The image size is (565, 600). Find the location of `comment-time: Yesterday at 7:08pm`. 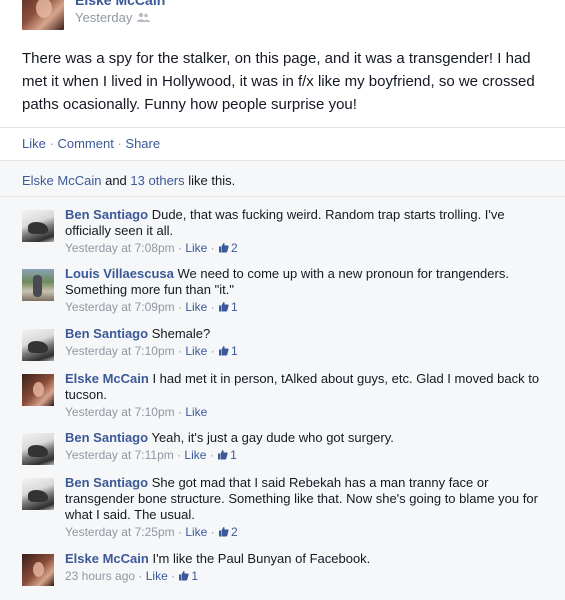

comment-time: Yesterday at 7:08pm is located at coordinates (120, 248).